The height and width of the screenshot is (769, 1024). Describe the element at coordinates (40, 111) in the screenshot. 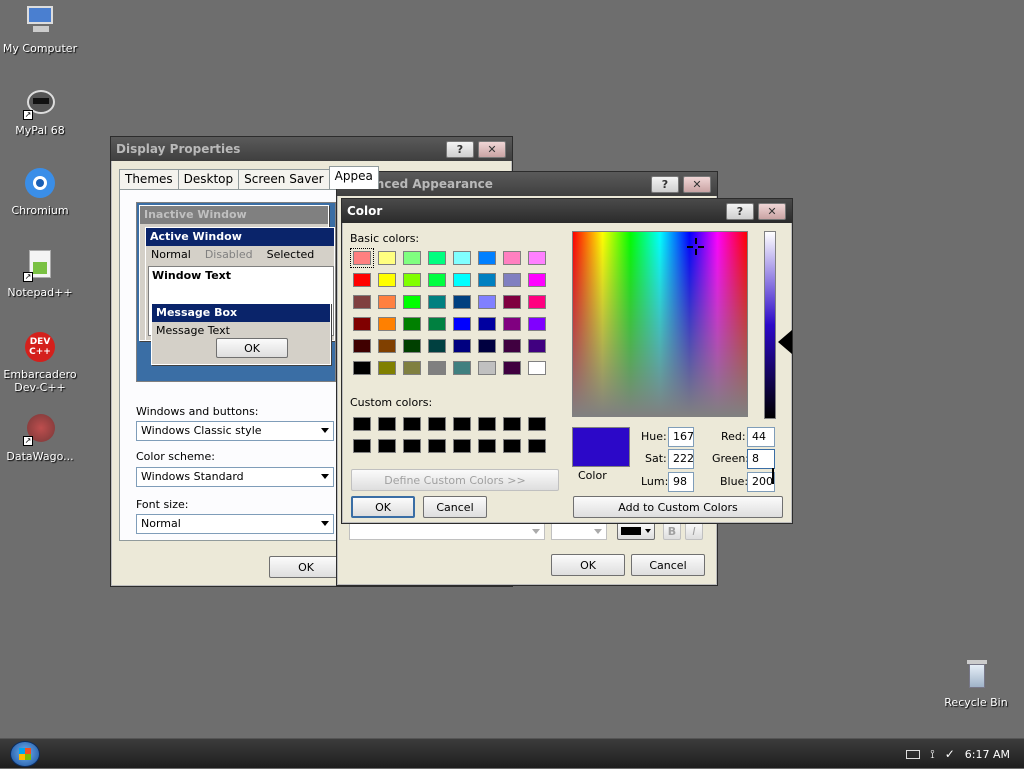

I see `desktop-icon-mypal: ↗ MyPal 68` at that location.